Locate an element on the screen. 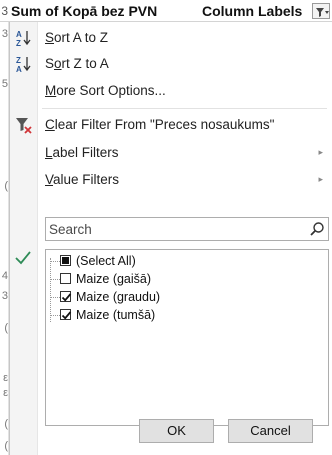 The height and width of the screenshot is (455, 332). sort-a-to-z-label: Sort A to Z is located at coordinates (77, 37).